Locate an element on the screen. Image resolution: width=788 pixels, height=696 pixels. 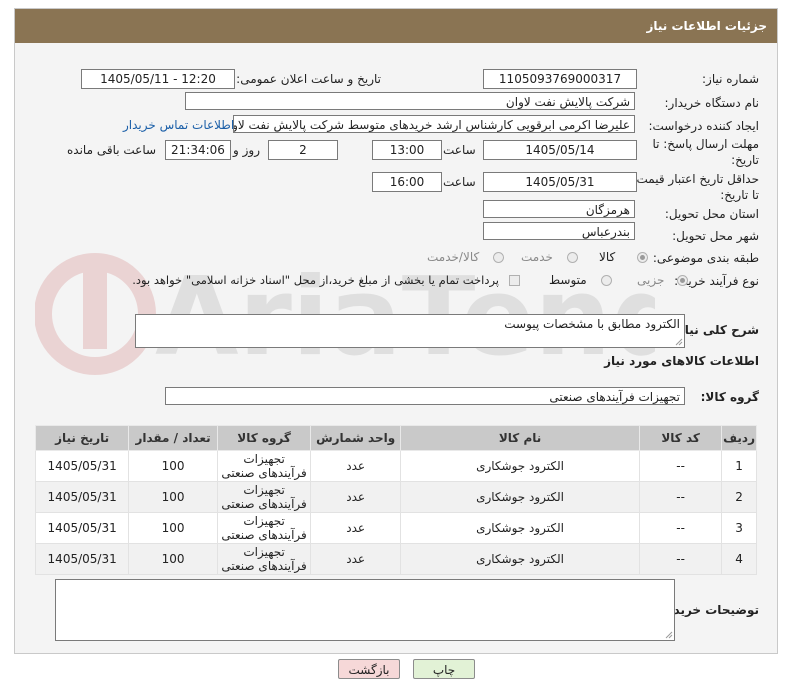
category-radio-goods is located at coordinates (642, 257).